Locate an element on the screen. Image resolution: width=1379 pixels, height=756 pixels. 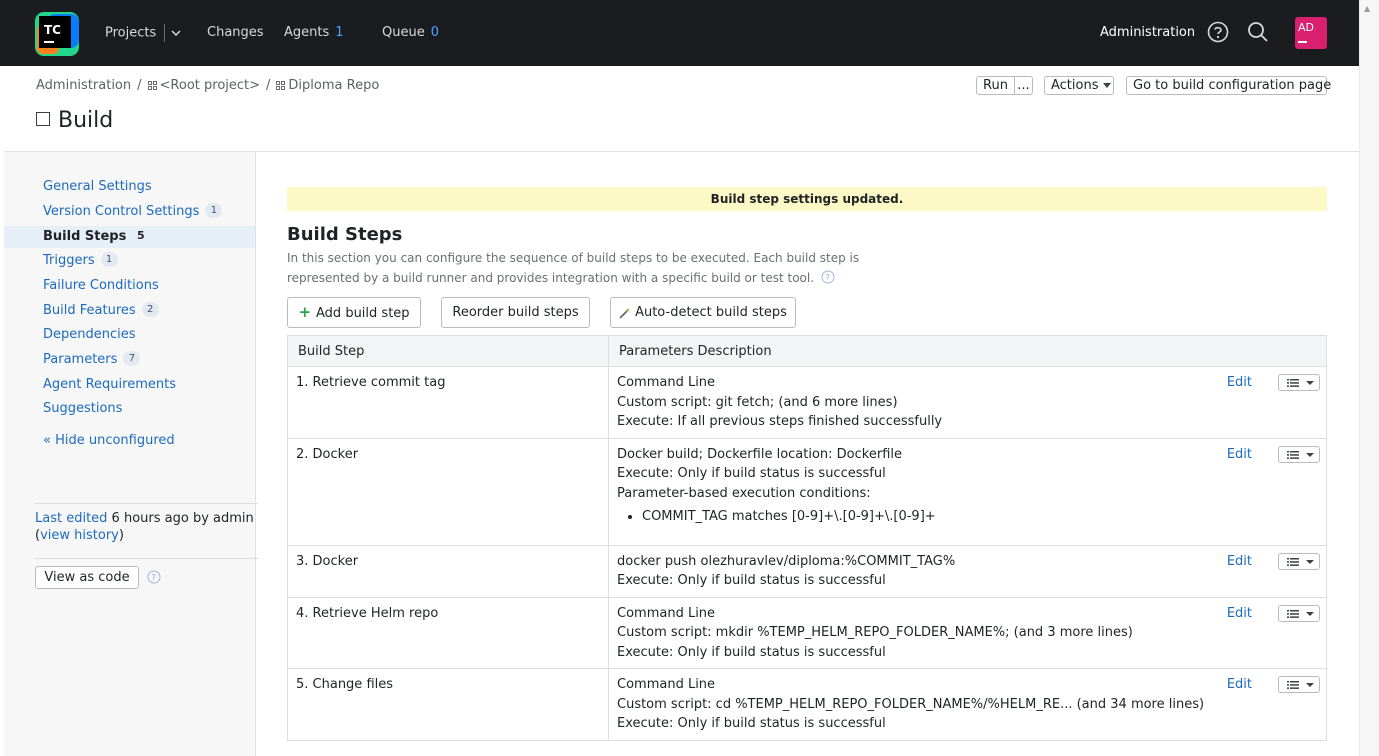
step-name-cell: 5. Change files is located at coordinates (448, 704).